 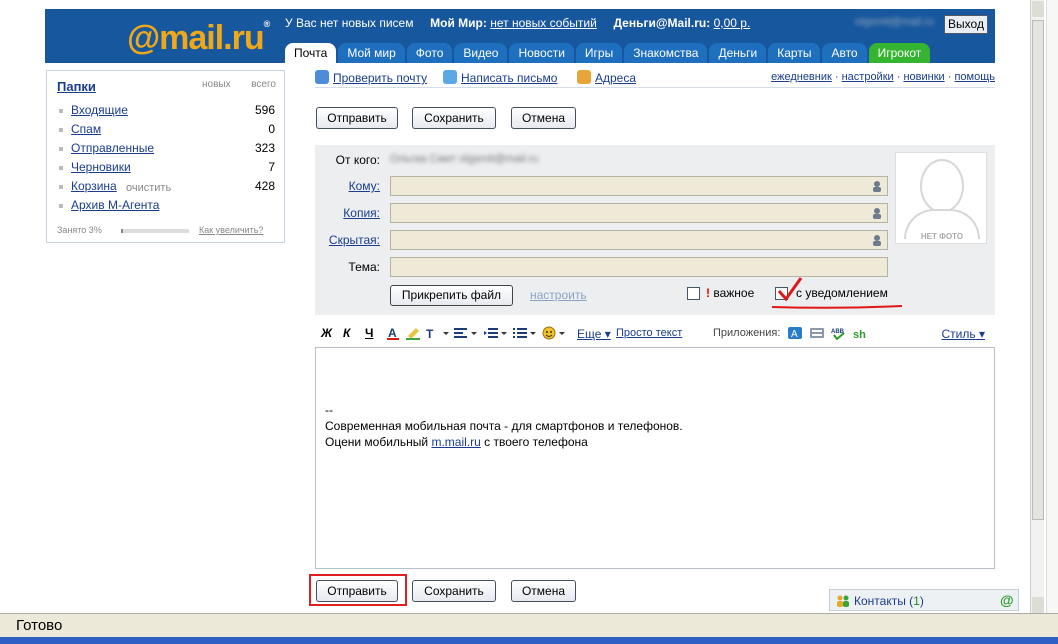 What do you see at coordinates (738, 53) in the screenshot?
I see `tab-money: Деньги` at bounding box center [738, 53].